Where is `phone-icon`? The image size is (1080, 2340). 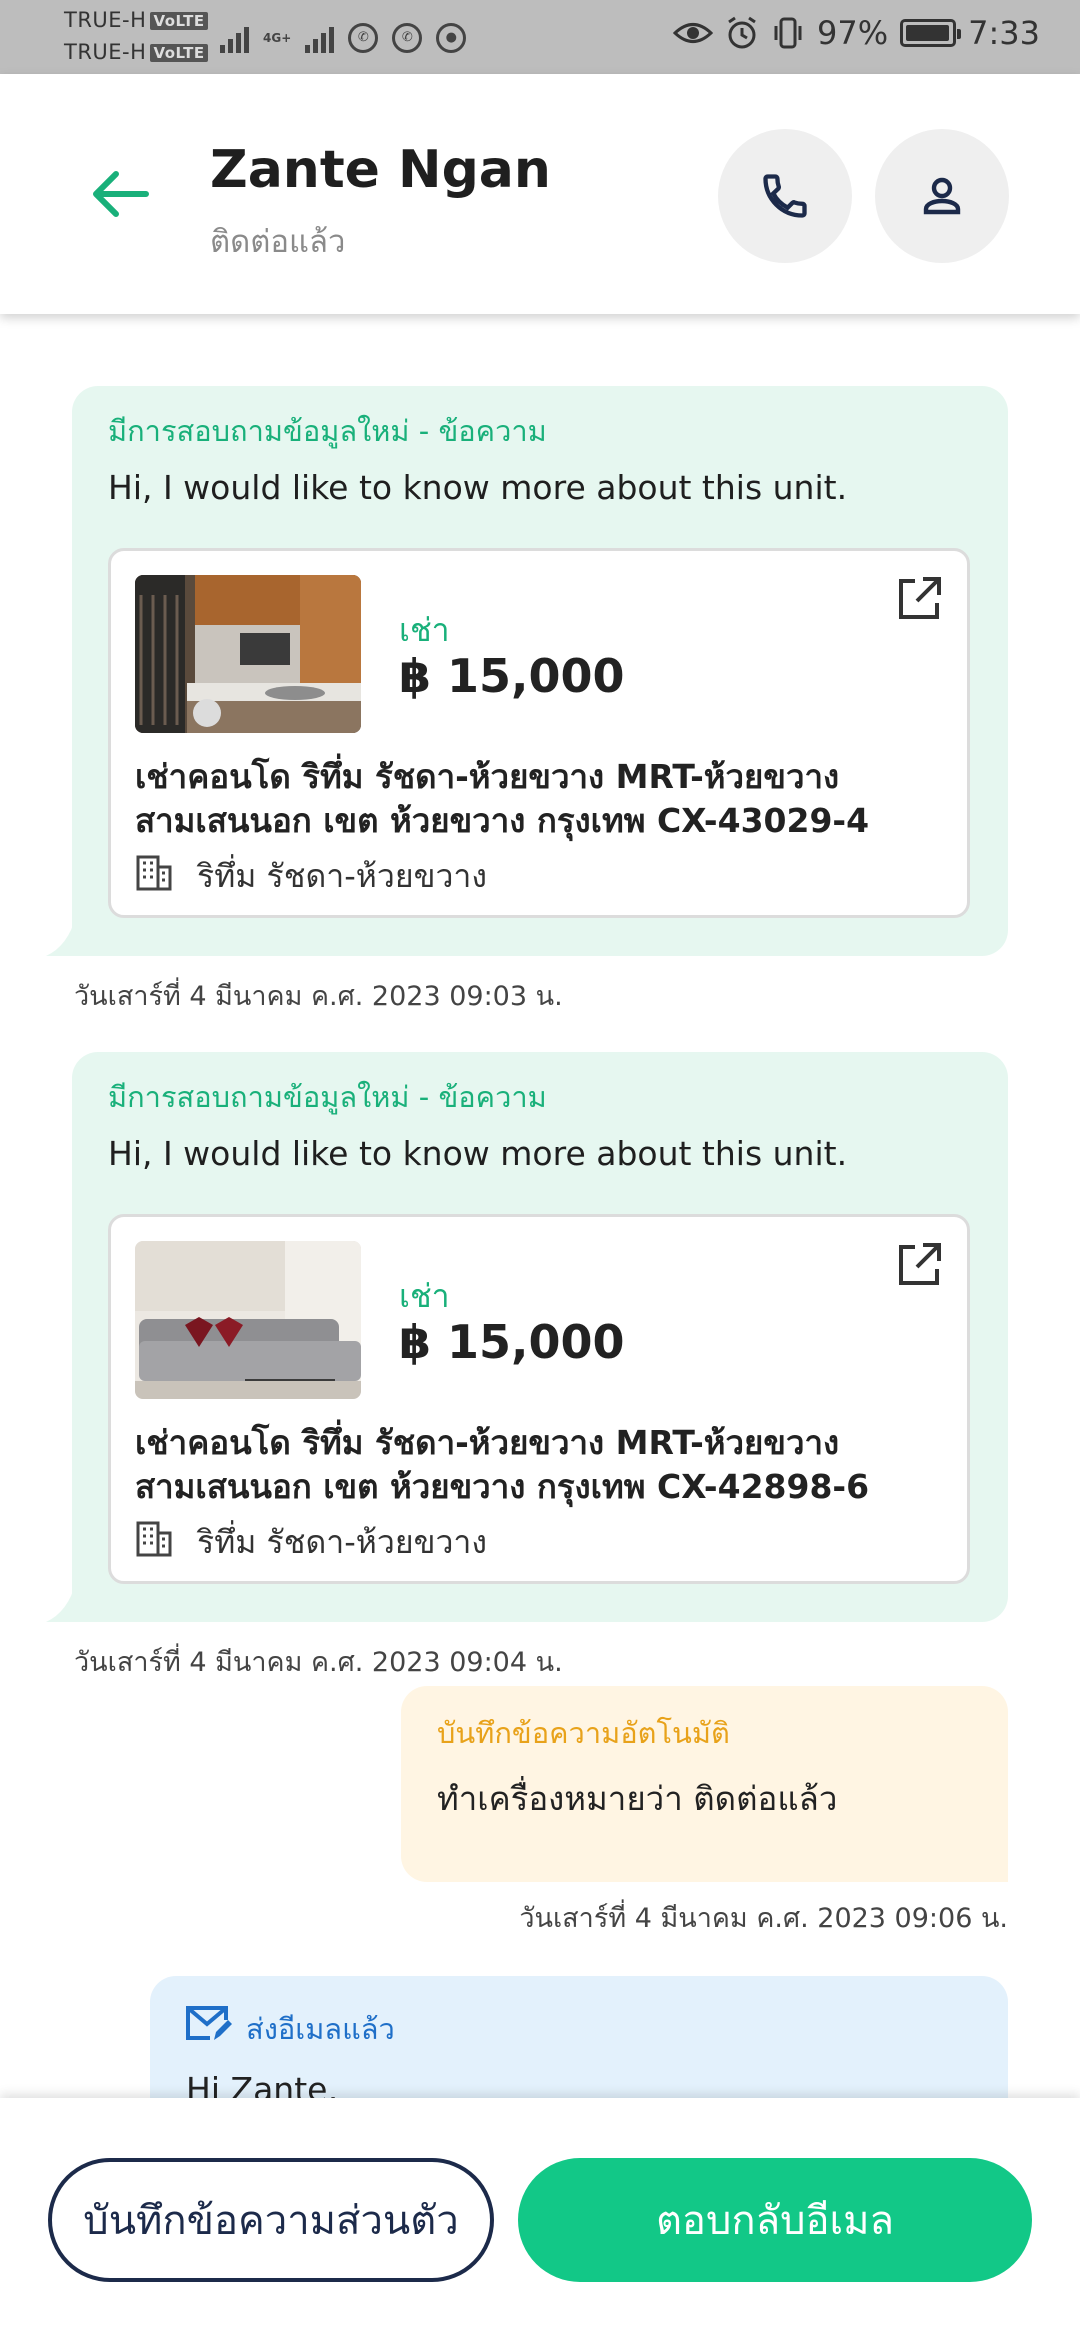 phone-icon is located at coordinates (785, 196).